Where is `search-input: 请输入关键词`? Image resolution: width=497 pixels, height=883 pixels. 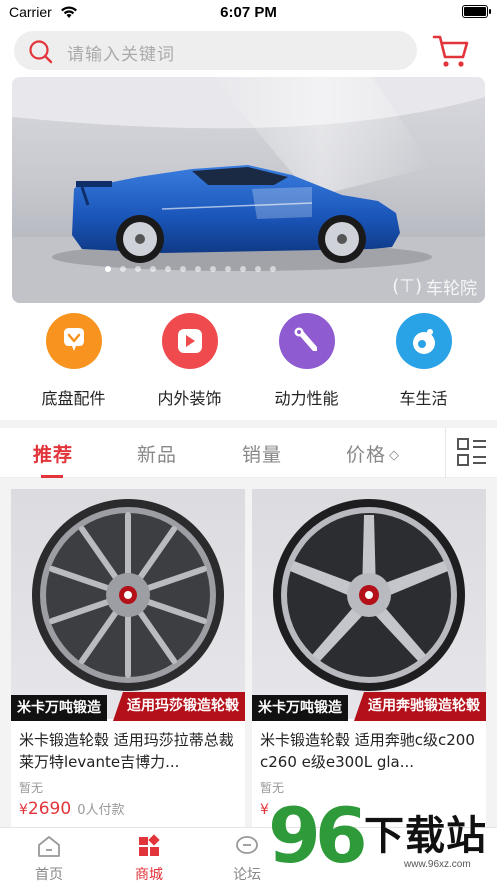 search-input: 请输入关键词 is located at coordinates (121, 52).